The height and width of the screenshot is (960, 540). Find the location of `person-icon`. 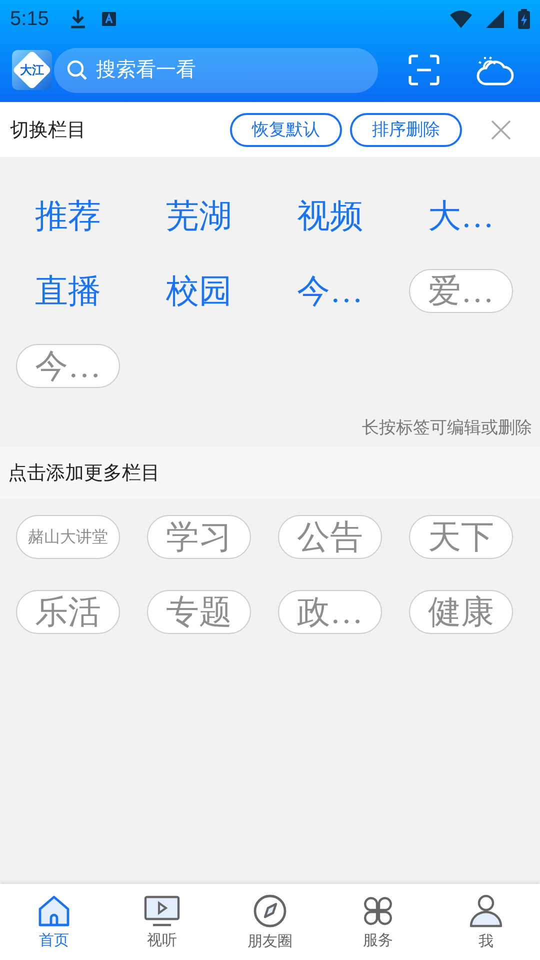

person-icon is located at coordinates (486, 911).